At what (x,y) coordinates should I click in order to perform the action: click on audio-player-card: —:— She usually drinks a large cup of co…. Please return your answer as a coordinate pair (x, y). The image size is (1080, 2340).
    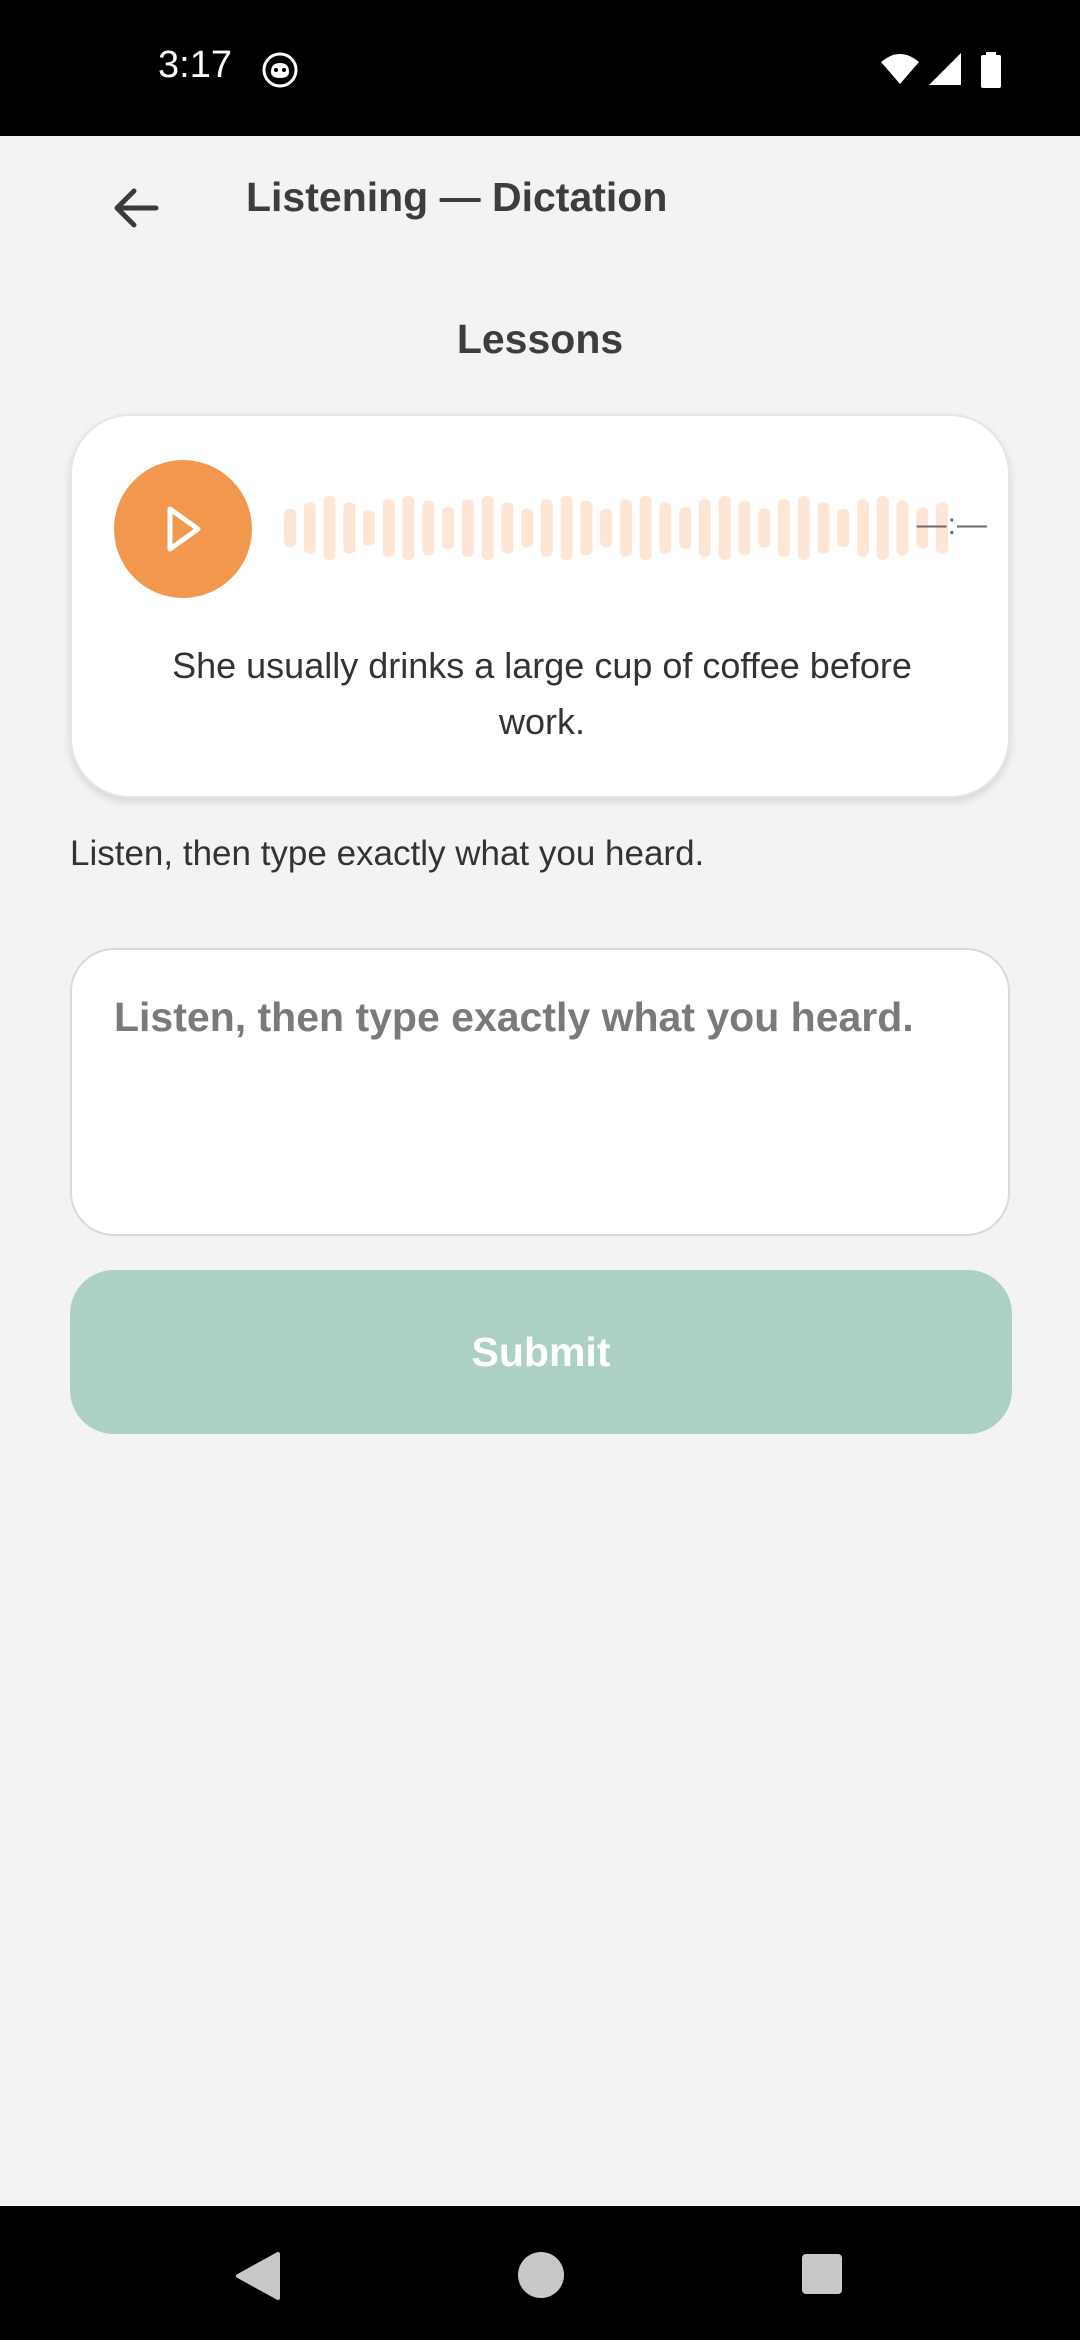
    Looking at the image, I should click on (540, 606).